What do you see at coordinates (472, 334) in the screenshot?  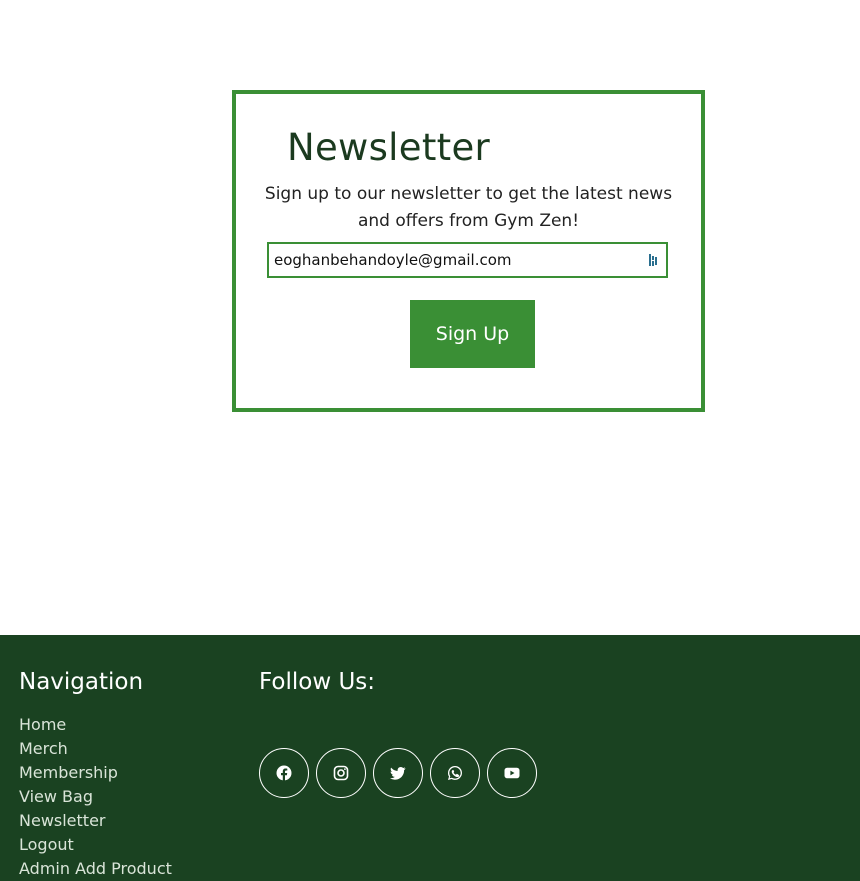 I see `sign-up-button: Sign Up` at bounding box center [472, 334].